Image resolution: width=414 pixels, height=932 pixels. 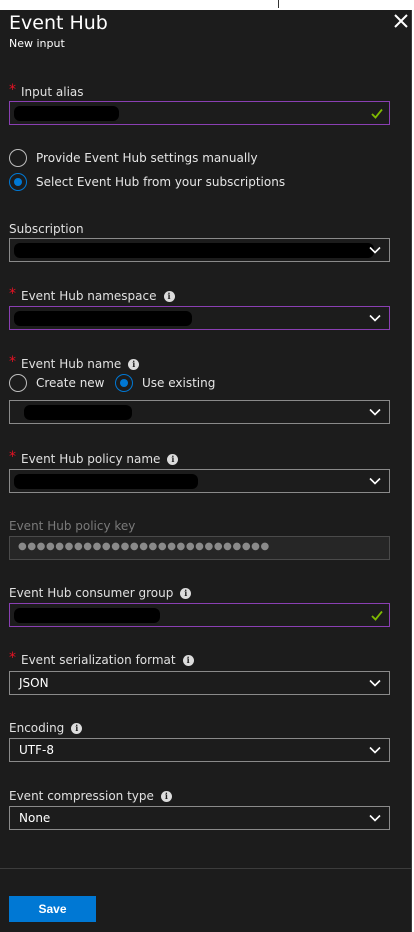 I want to click on compression-dropdown: None, so click(x=199, y=818).